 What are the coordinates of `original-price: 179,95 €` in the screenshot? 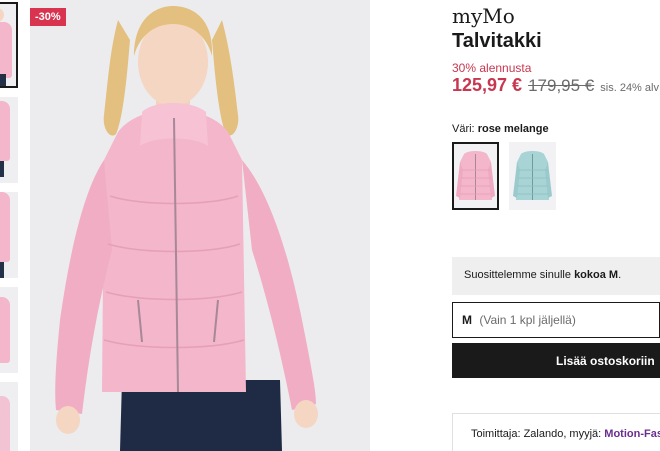 It's located at (561, 85).